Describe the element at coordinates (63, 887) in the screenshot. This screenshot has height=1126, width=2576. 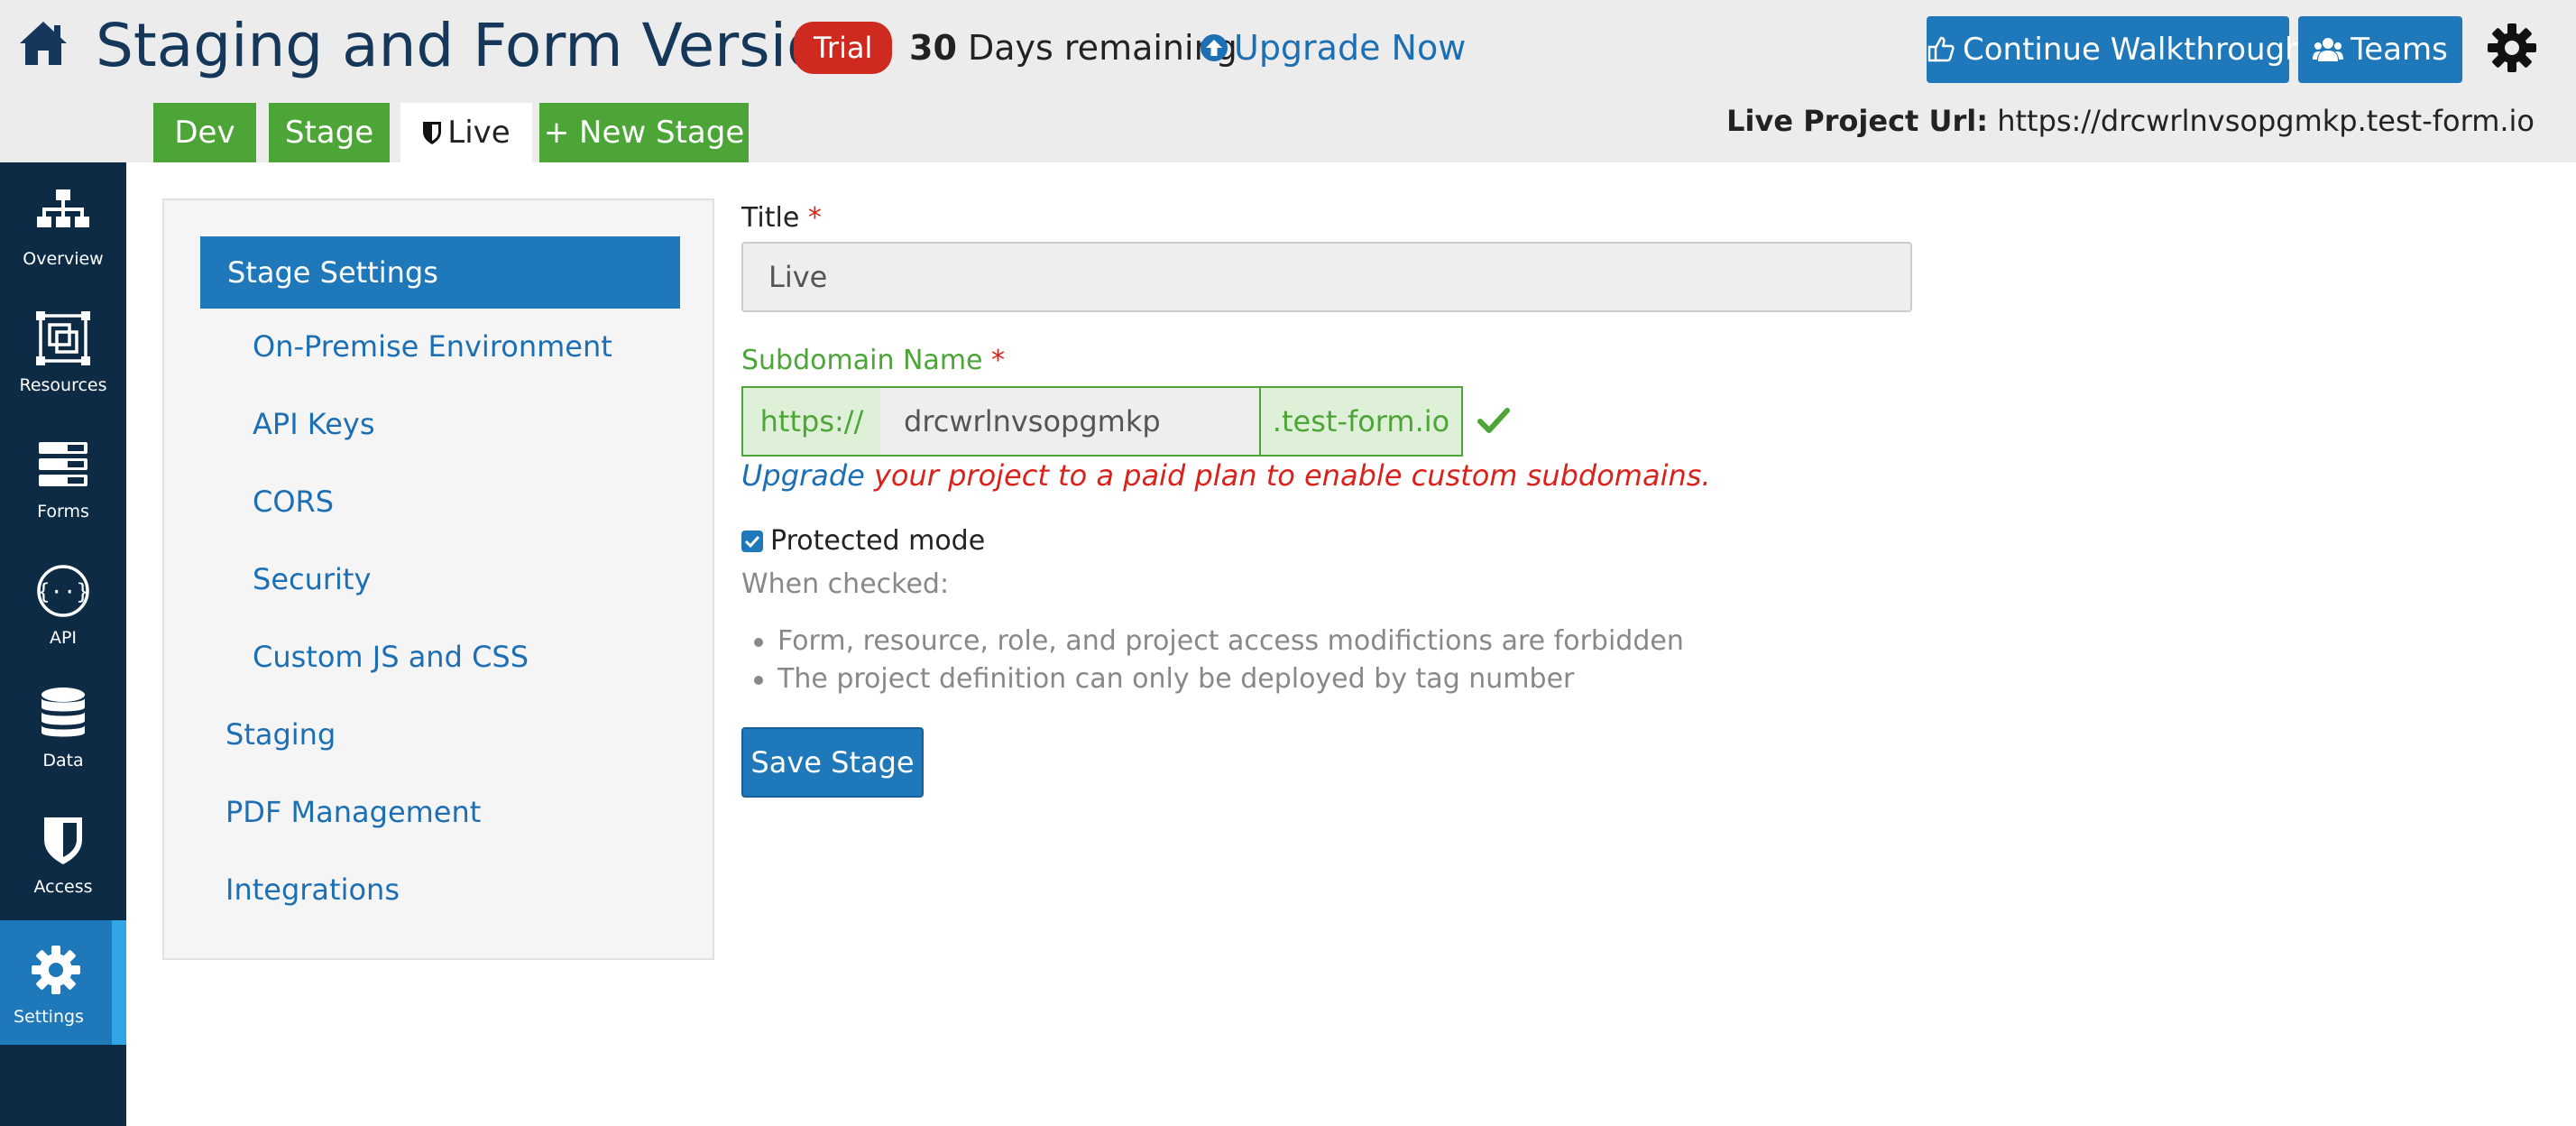
I see `sidebar-item-label: Access` at that location.